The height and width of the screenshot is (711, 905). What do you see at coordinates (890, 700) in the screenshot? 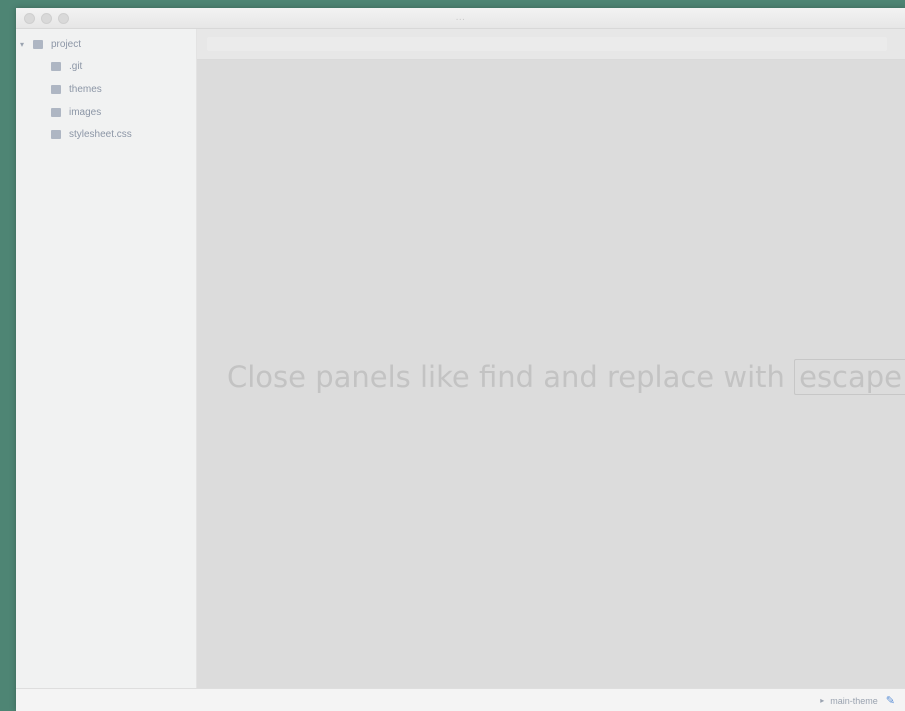
I see `feather-icon: ✎` at bounding box center [890, 700].